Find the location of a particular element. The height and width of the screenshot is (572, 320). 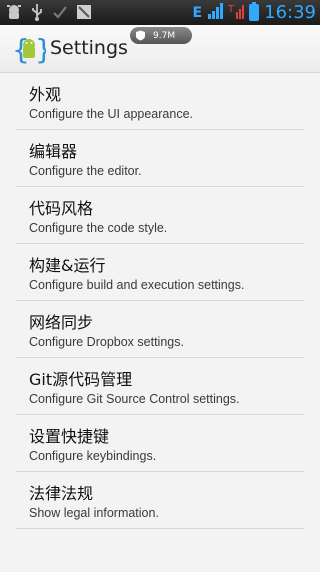

signal-icon is located at coordinates (215, 13).